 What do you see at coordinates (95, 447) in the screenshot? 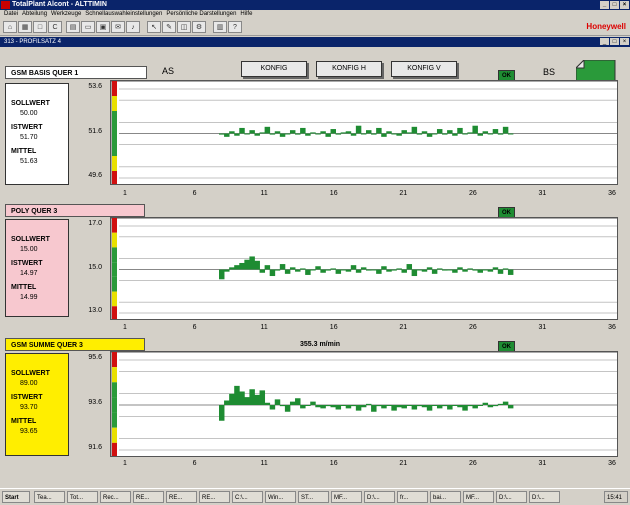
I see `y-label-bot: 91.6` at bounding box center [95, 447].